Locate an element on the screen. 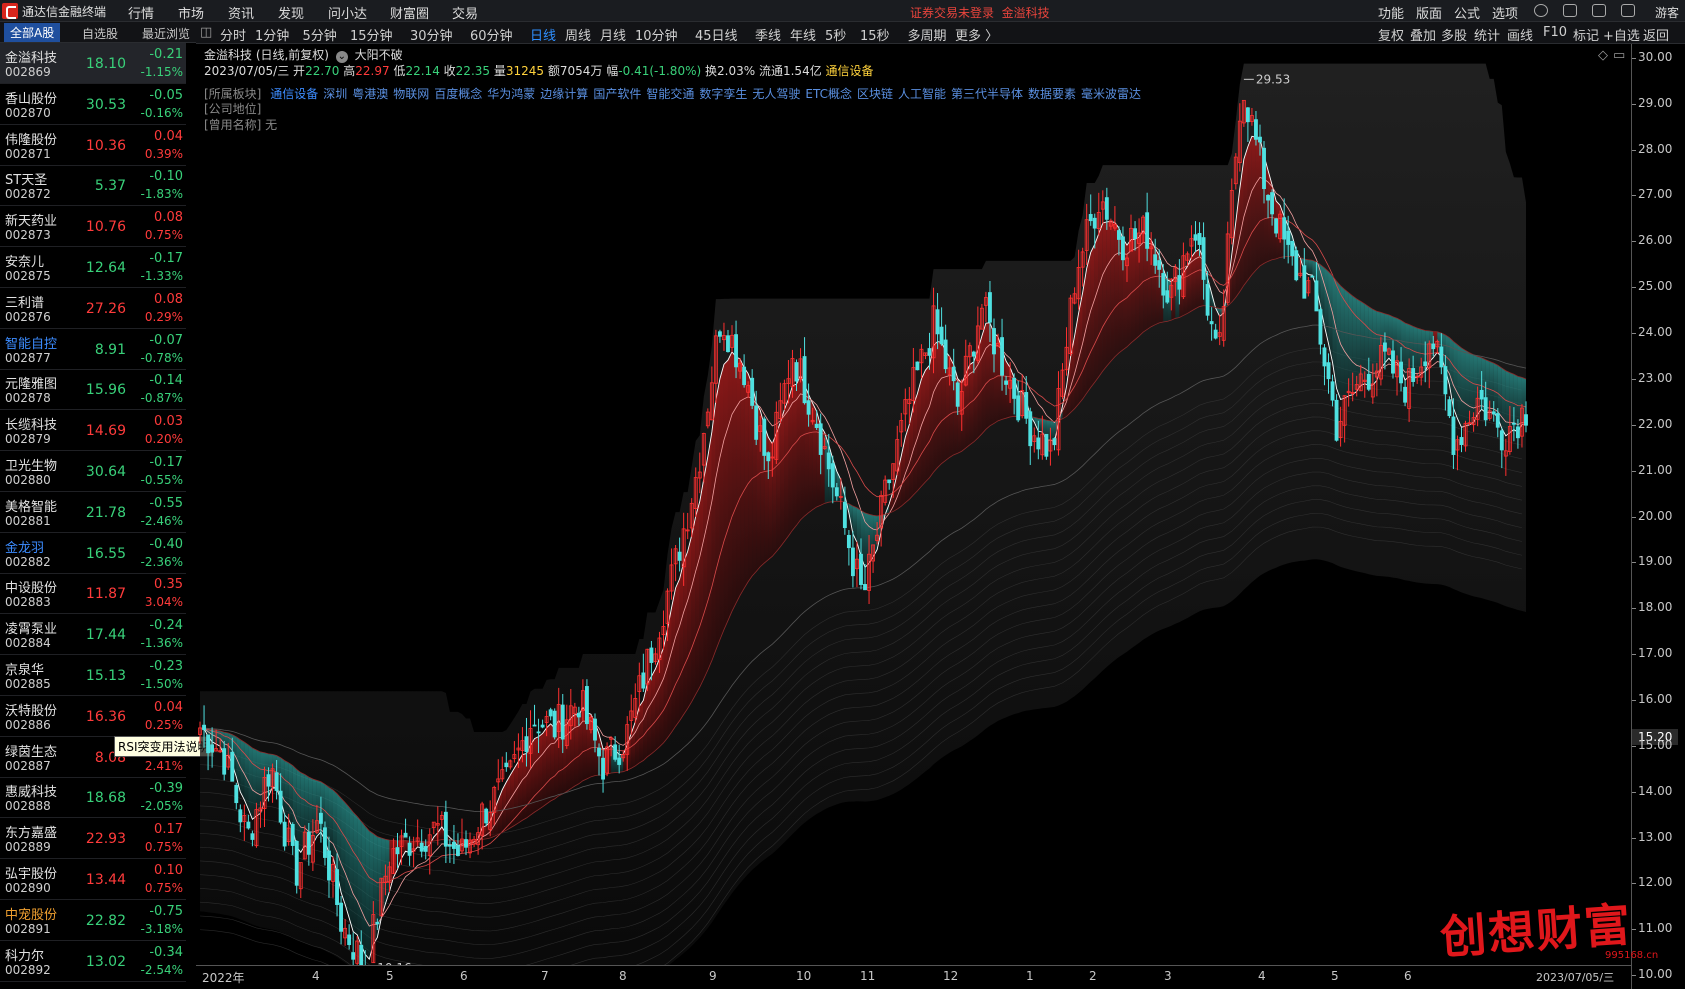  menu-faxian: 发现 is located at coordinates (291, 12).